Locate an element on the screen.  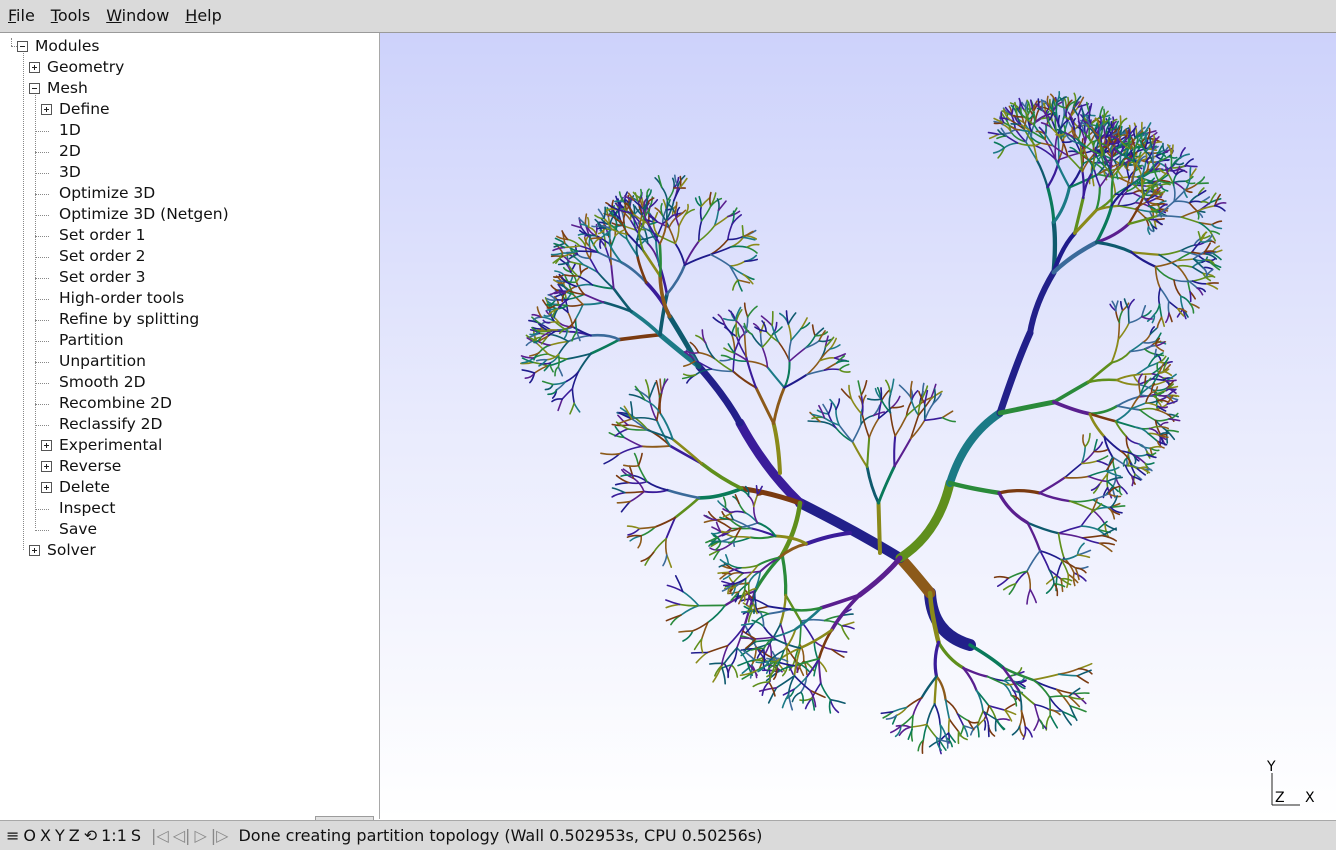
view-z-button: Z is located at coordinates (74, 835).